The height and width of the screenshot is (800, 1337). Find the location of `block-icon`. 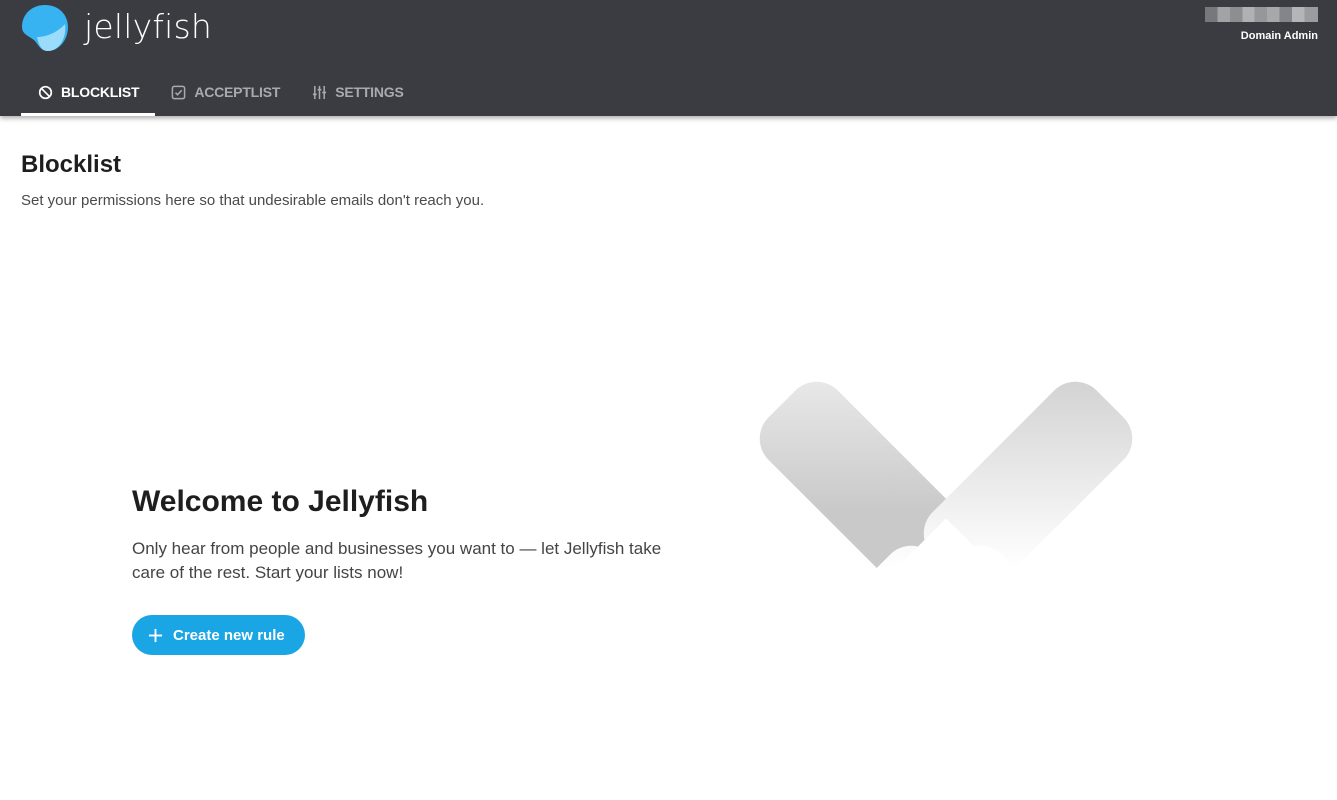

block-icon is located at coordinates (45, 92).